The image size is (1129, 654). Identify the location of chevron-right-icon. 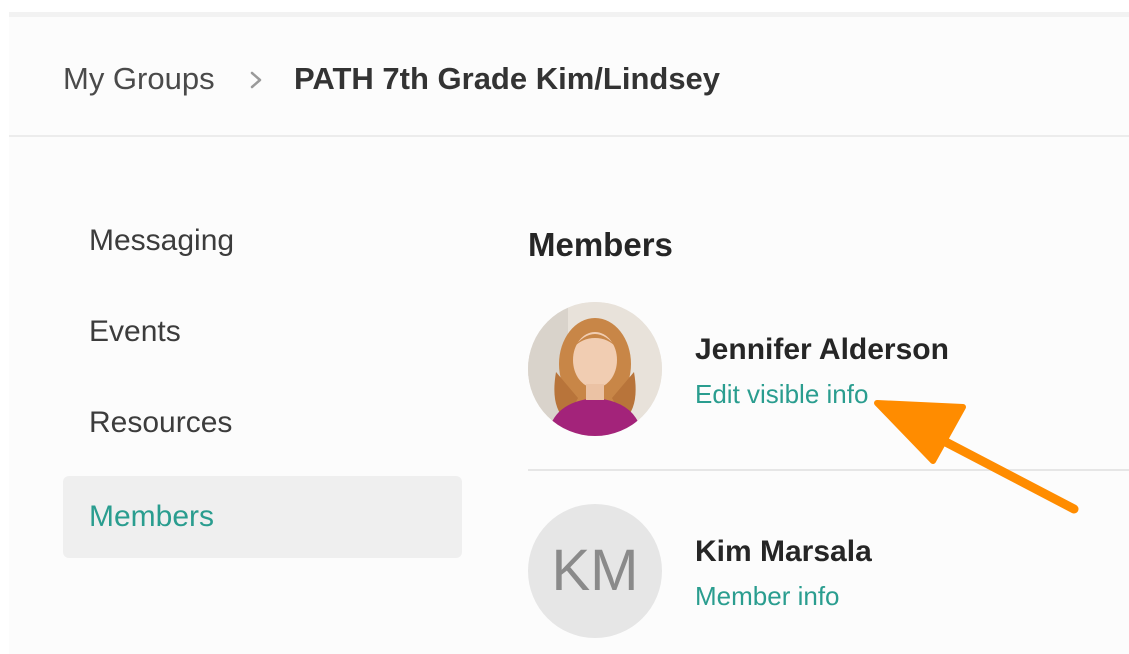
(256, 80).